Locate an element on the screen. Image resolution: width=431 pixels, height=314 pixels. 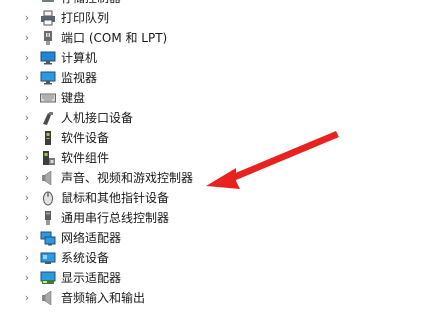
tree-item-human-interface-devices: › 人机接口设备 is located at coordinates (215, 118).